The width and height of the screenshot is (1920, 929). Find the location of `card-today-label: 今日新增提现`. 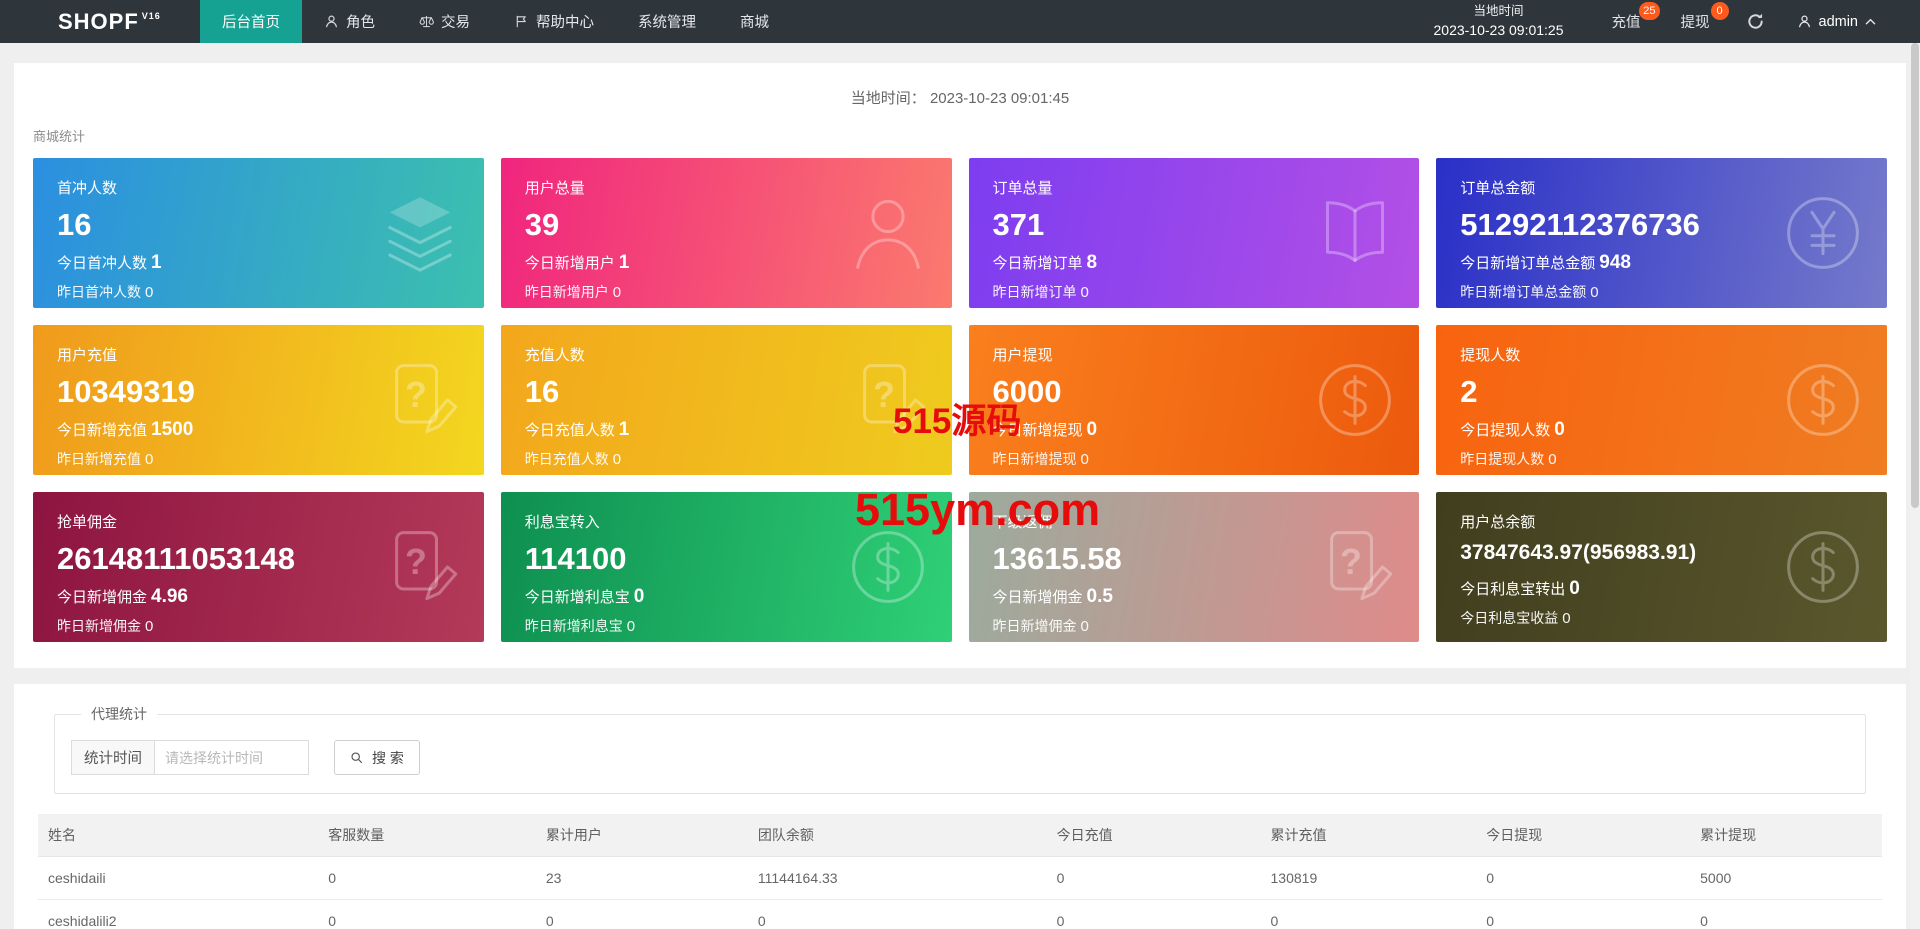

card-today-label: 今日新增提现 is located at coordinates (1037, 430).